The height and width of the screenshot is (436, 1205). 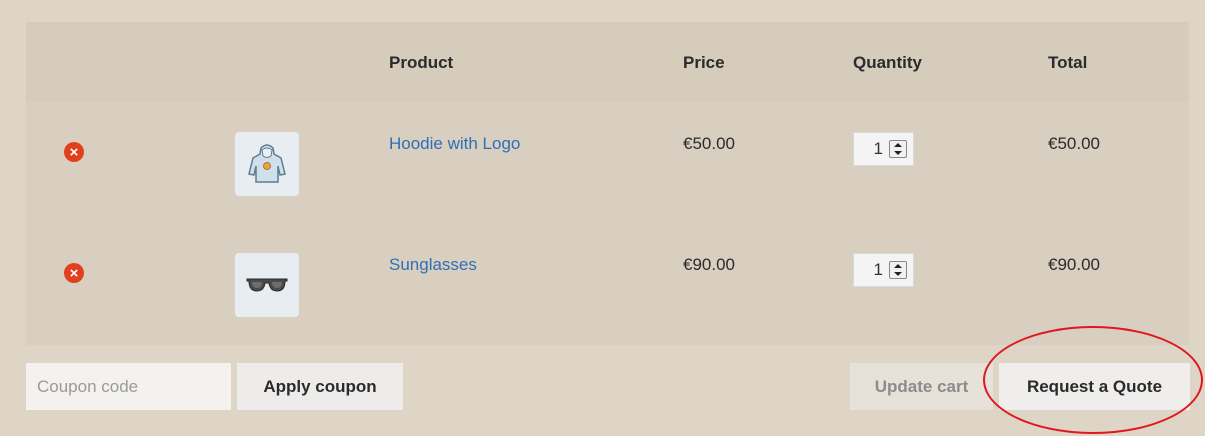 I want to click on sunglasses-icon, so click(x=267, y=285).